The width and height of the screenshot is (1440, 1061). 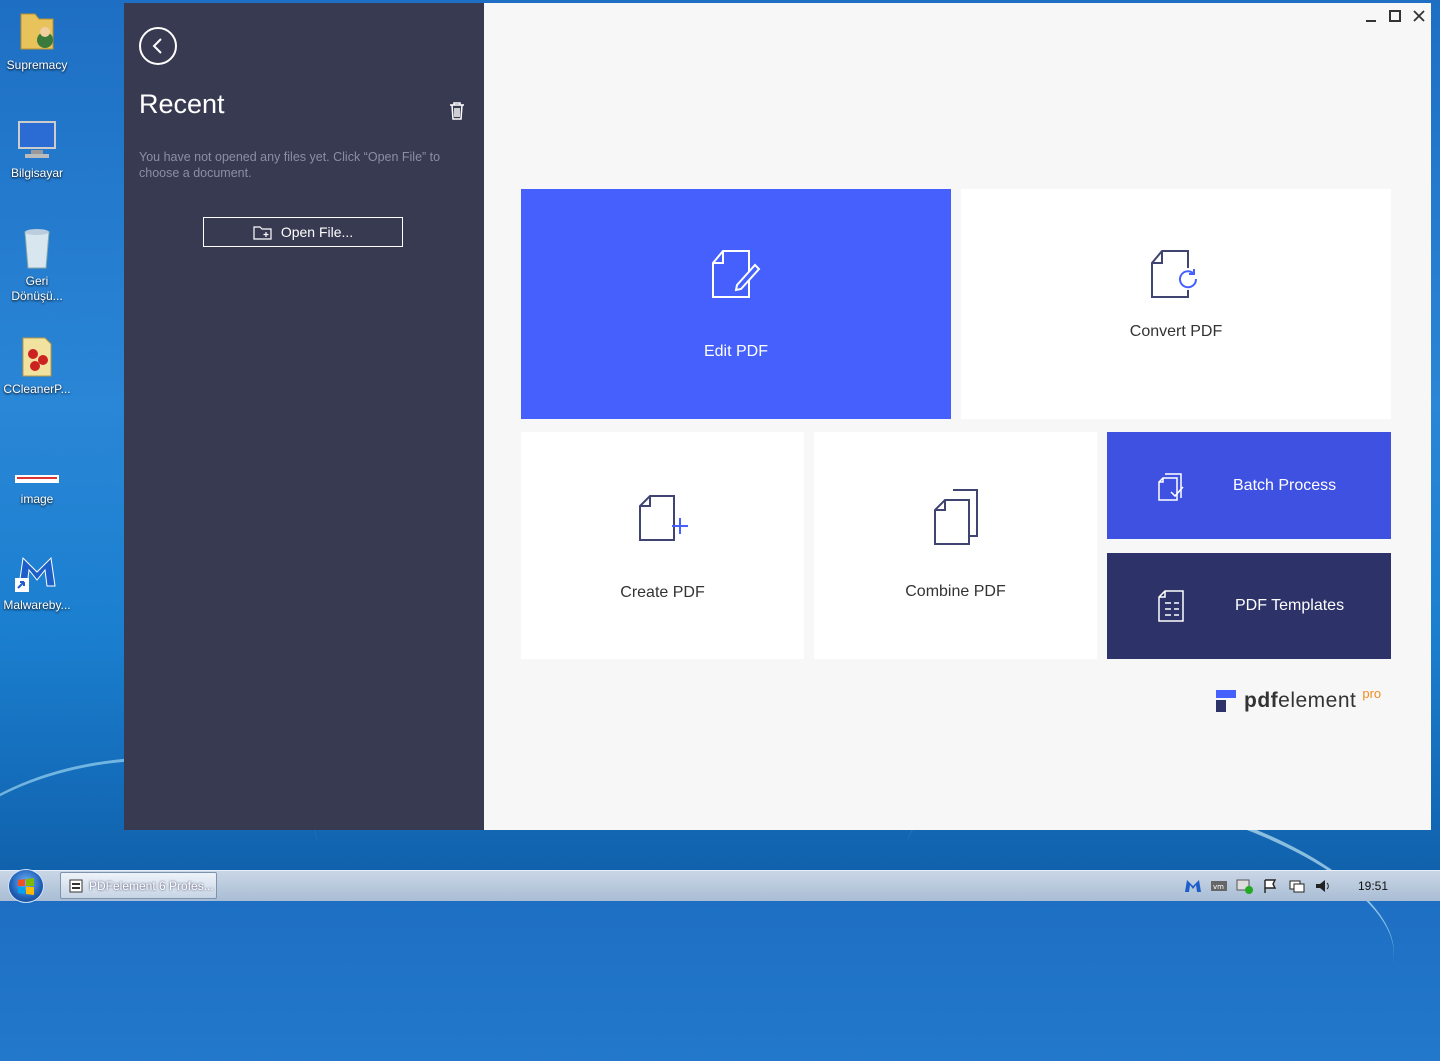 What do you see at coordinates (1312, 886) in the screenshot?
I see `system-tray: vm 19:51` at bounding box center [1312, 886].